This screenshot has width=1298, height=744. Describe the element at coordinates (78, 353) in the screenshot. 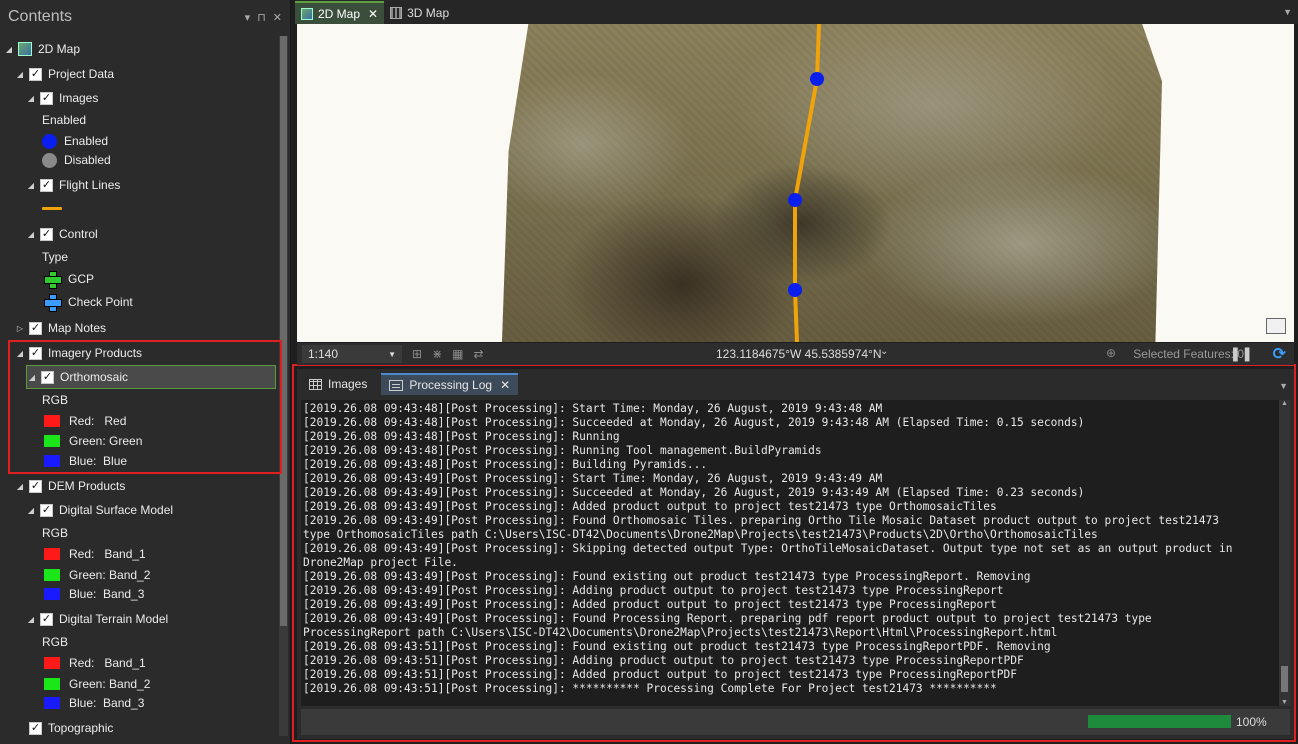

I see `tree-item-imagery-products: ◢ ✓ Imagery Products` at that location.